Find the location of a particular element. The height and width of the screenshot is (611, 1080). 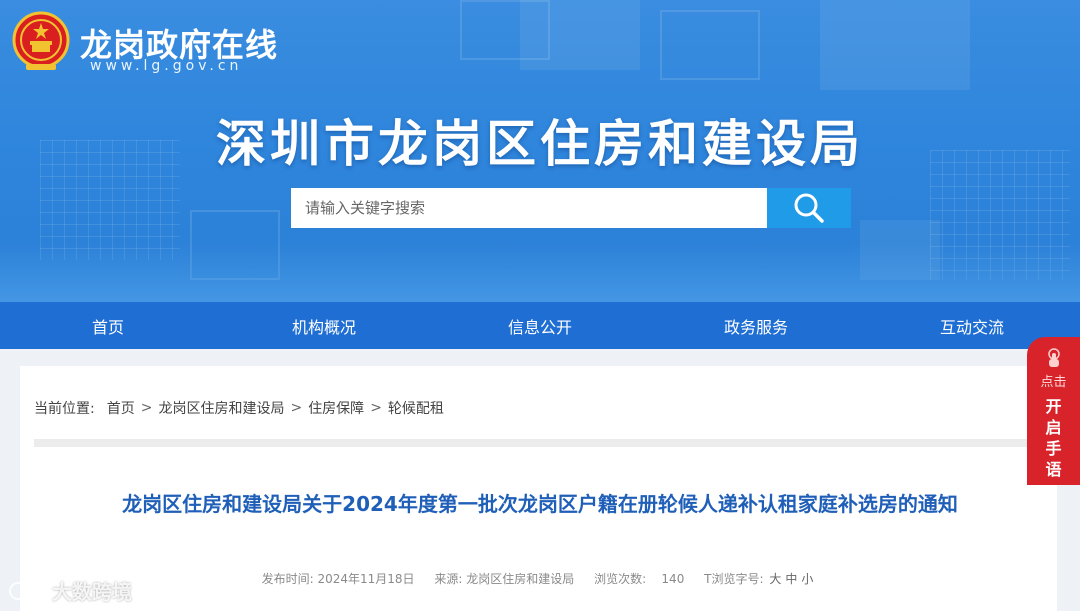

department-title: 深圳市龙岗区住房和建设局 is located at coordinates (540, 144).